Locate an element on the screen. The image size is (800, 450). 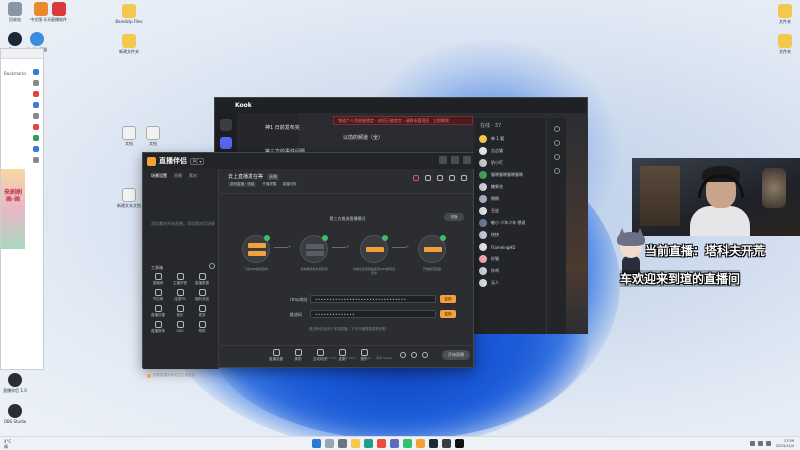
extension-icon is located at coordinates (36, 72).